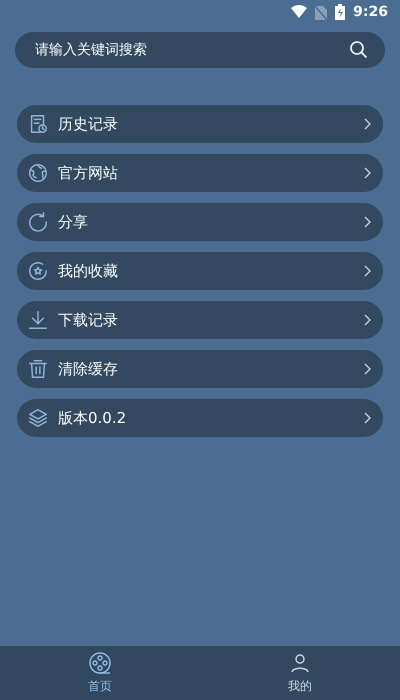  Describe the element at coordinates (88, 271) in the screenshot. I see `menu-label: 我的收藏` at that location.